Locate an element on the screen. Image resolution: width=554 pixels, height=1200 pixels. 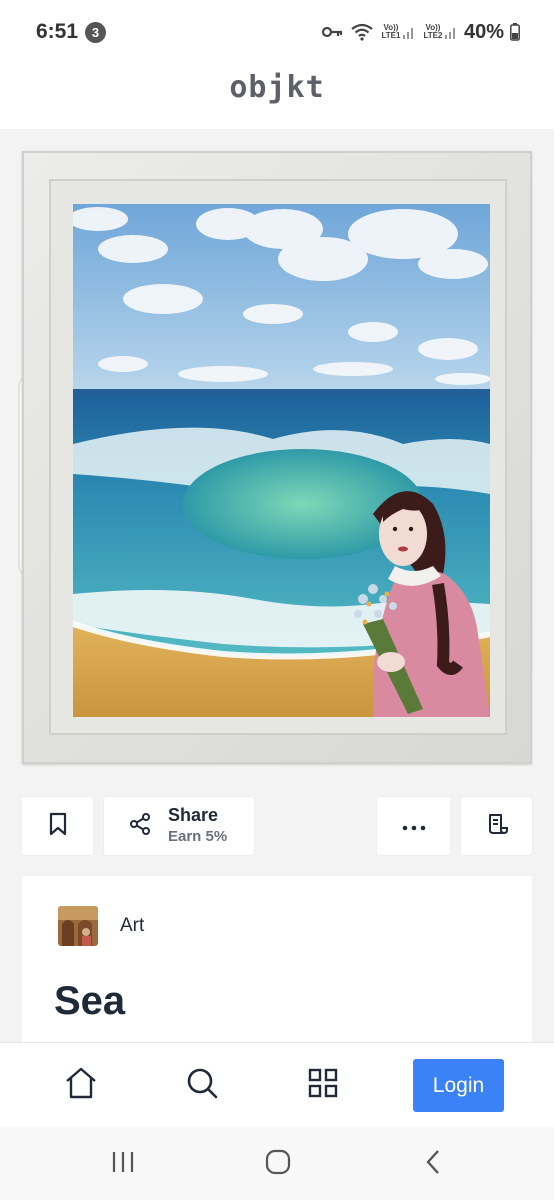
share-text: Share Earn 5% is located at coordinates (197, 826).